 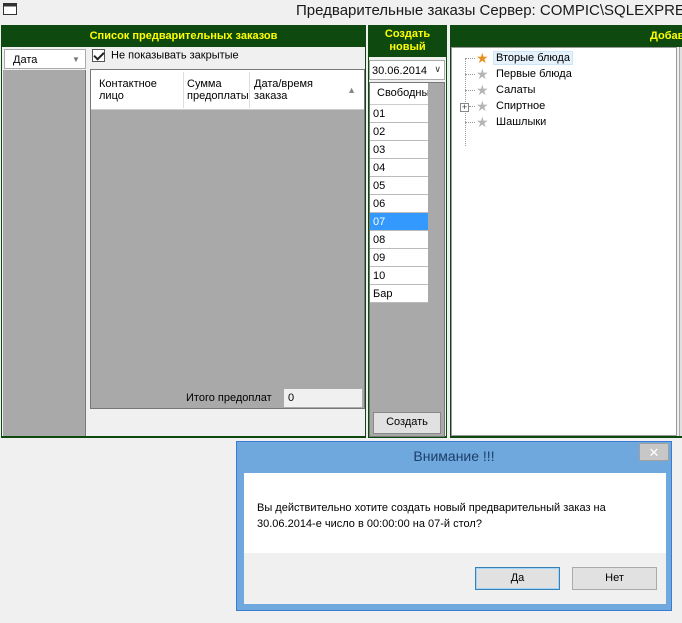 What do you see at coordinates (437, 69) in the screenshot?
I see `chevron-down-icon: ∨` at bounding box center [437, 69].